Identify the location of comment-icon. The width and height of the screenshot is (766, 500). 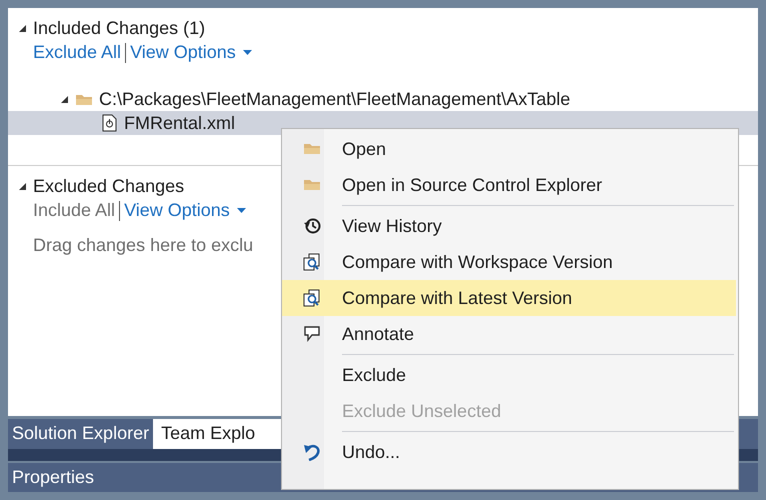
(312, 334).